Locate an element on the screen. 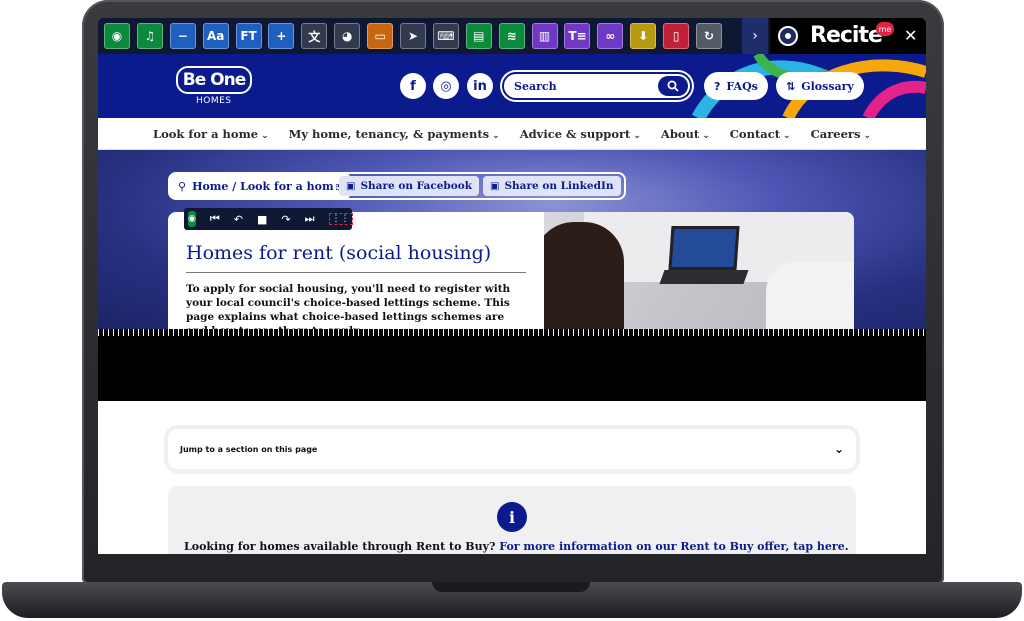  hero-photo is located at coordinates (699, 272).